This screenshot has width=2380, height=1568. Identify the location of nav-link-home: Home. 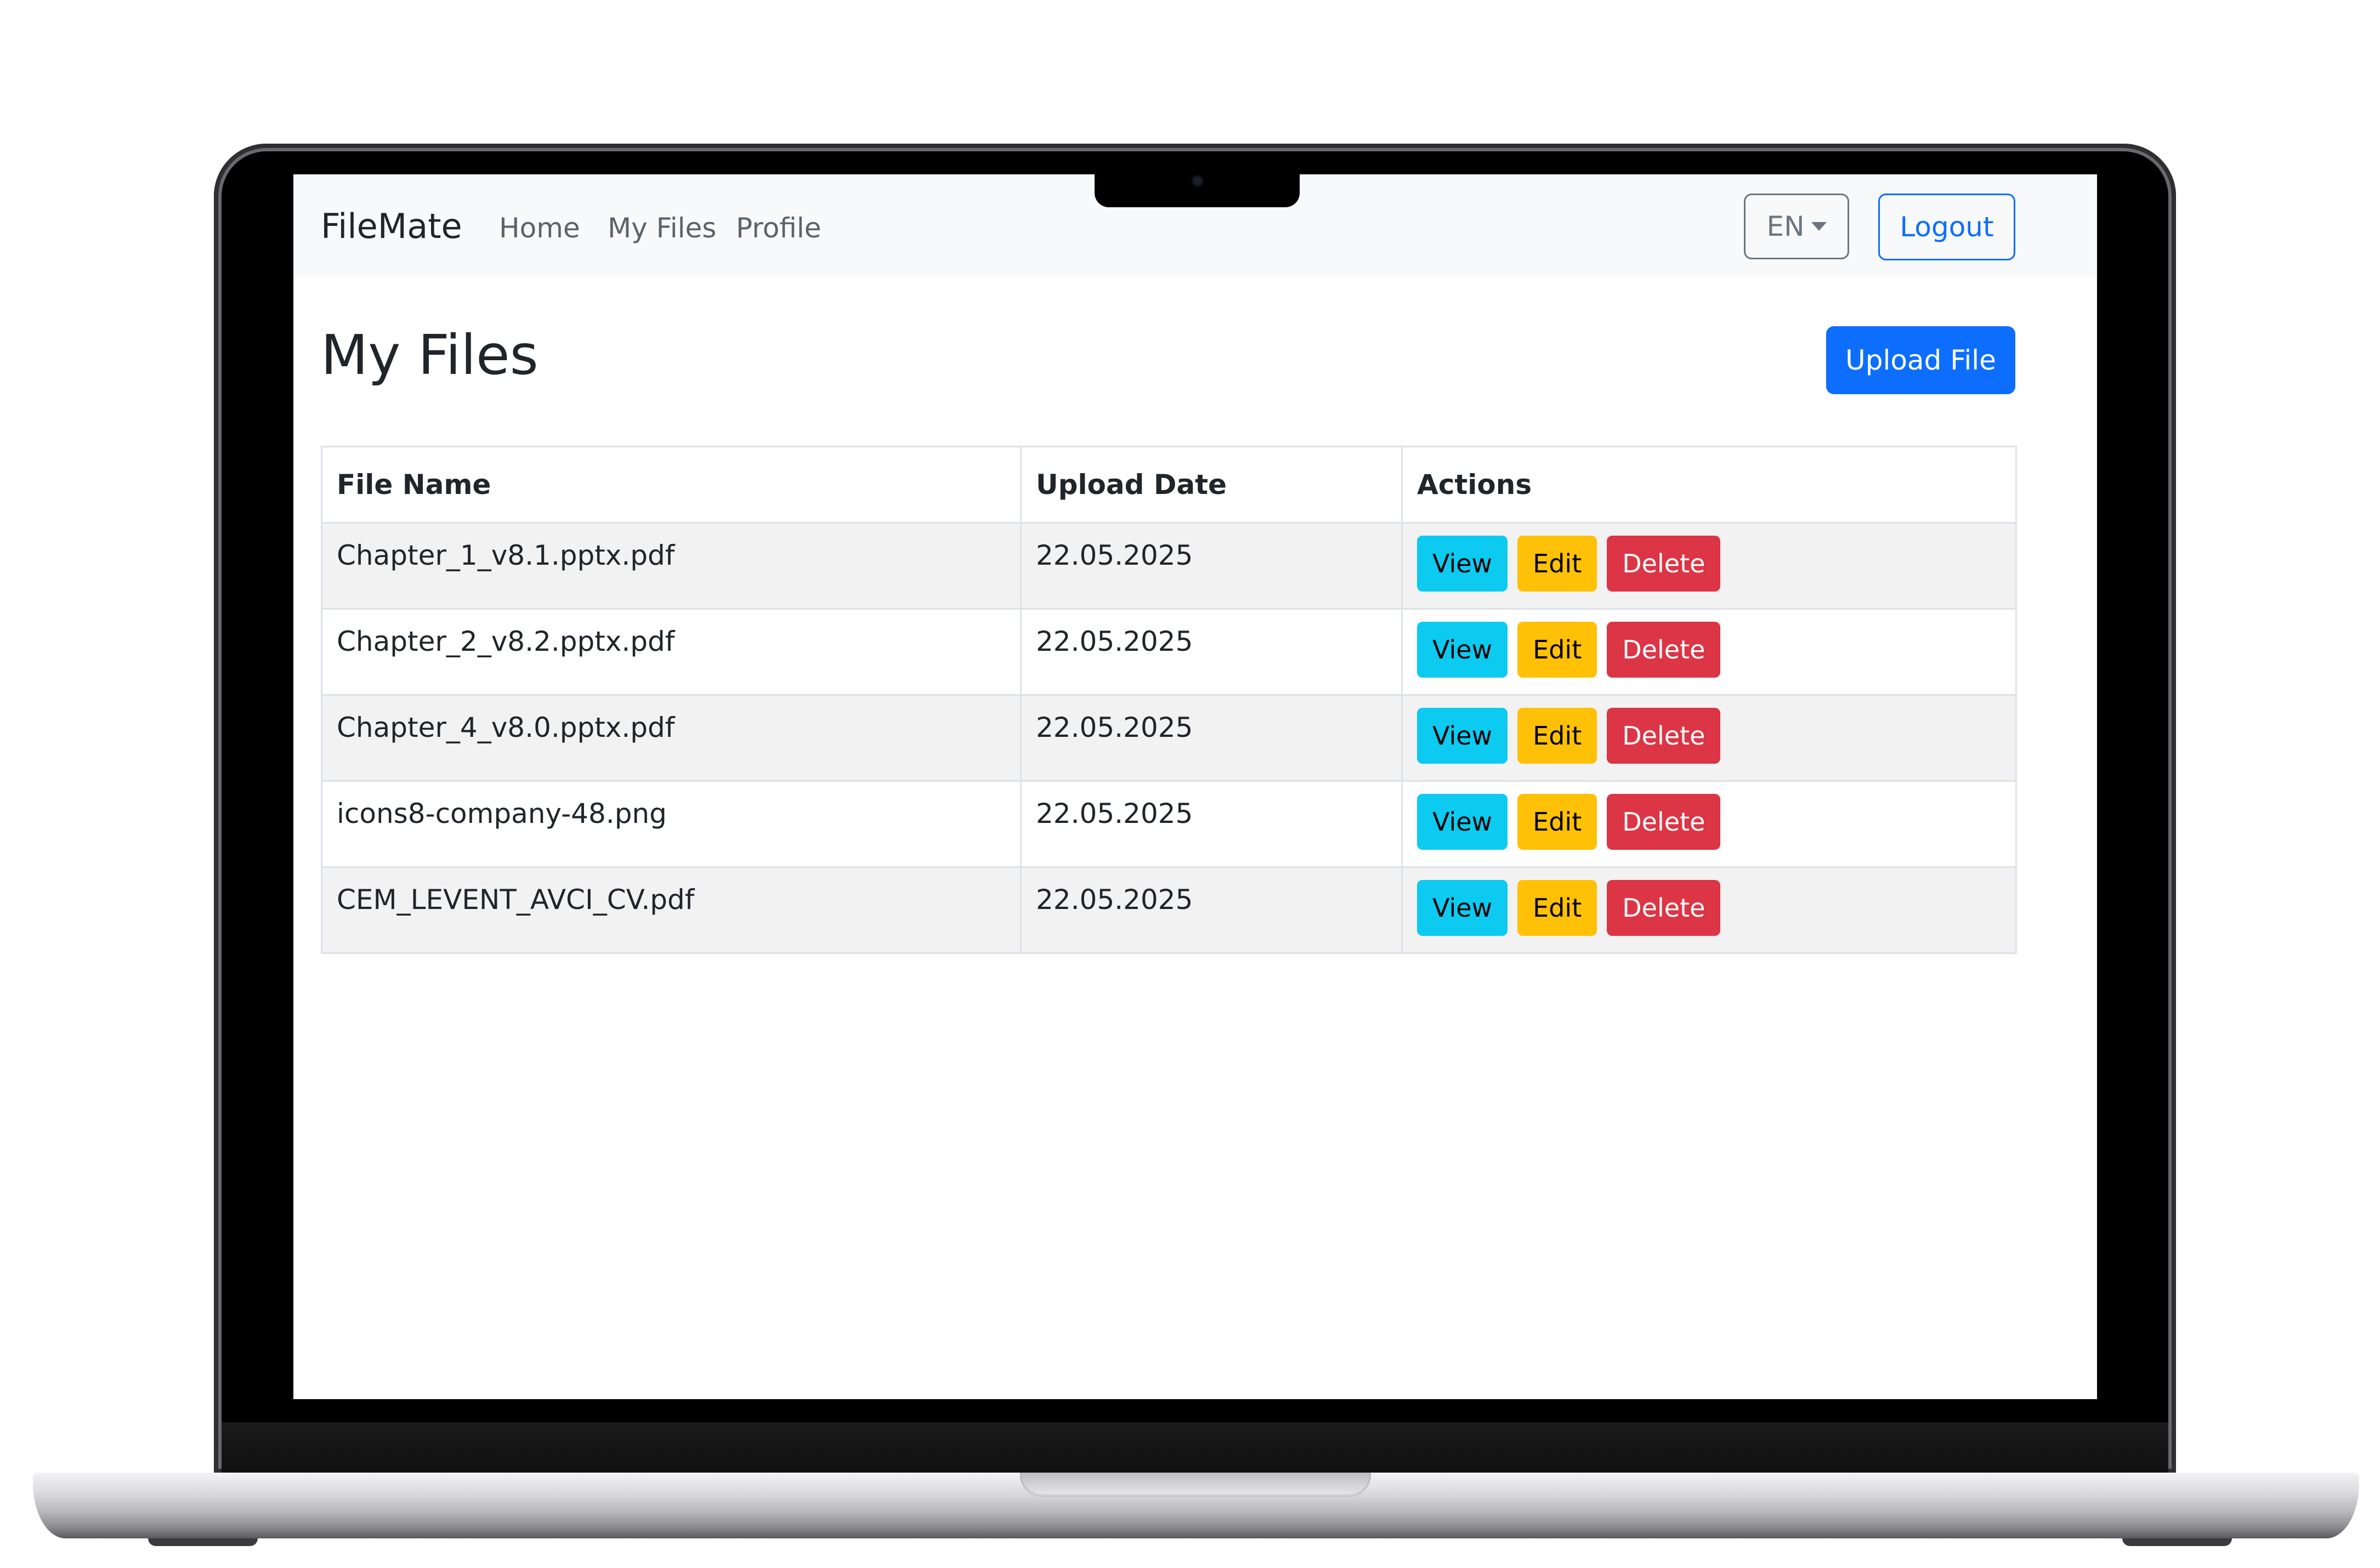
(539, 229).